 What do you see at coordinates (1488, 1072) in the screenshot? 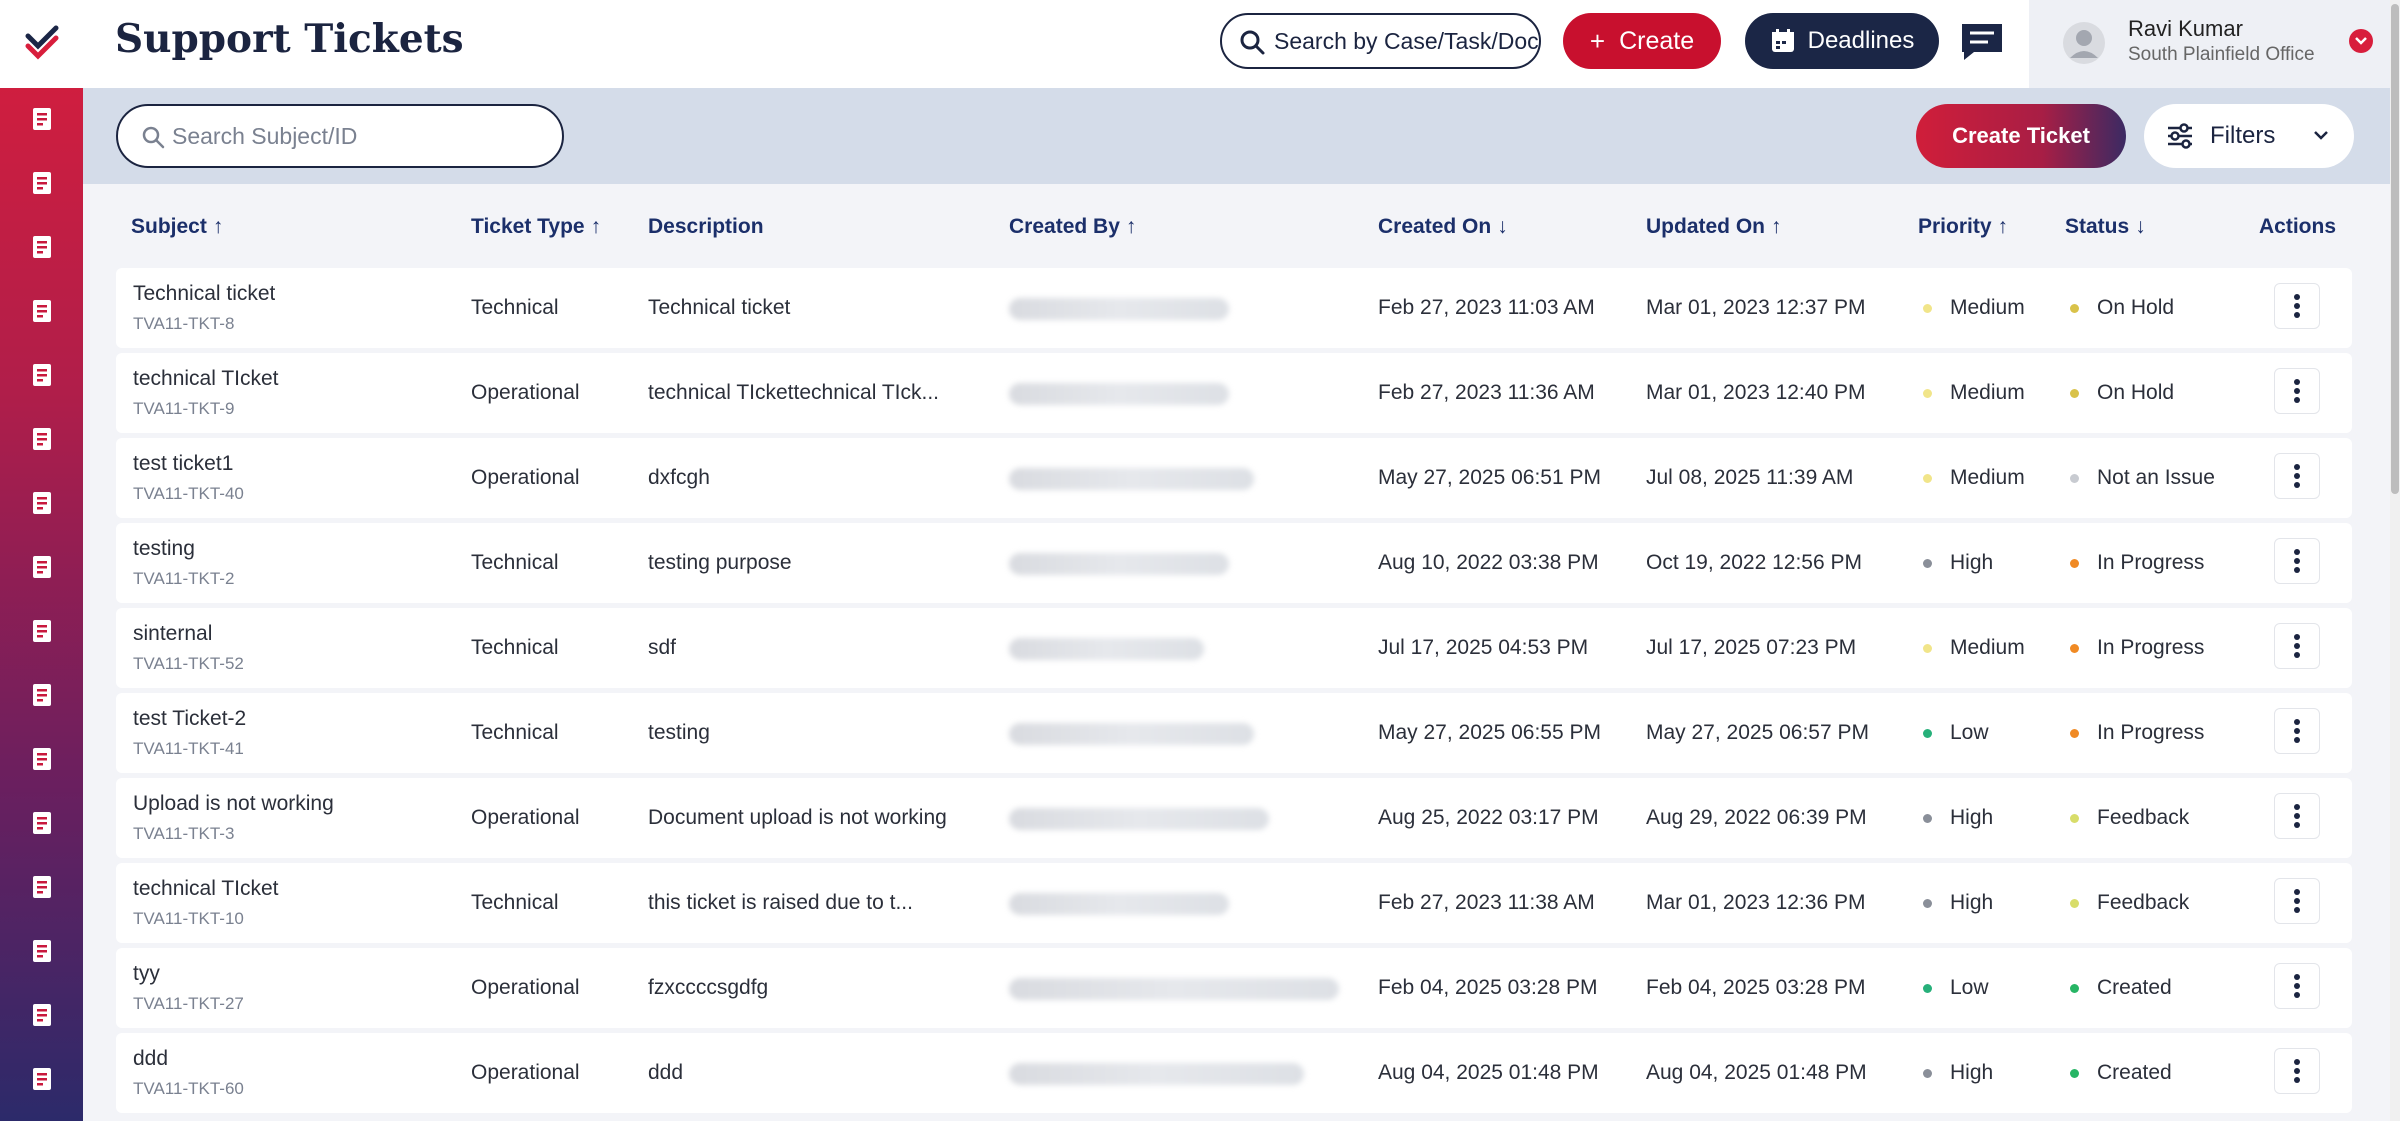
I see `created-on: Aug 04, 2025 01:48 PM` at bounding box center [1488, 1072].